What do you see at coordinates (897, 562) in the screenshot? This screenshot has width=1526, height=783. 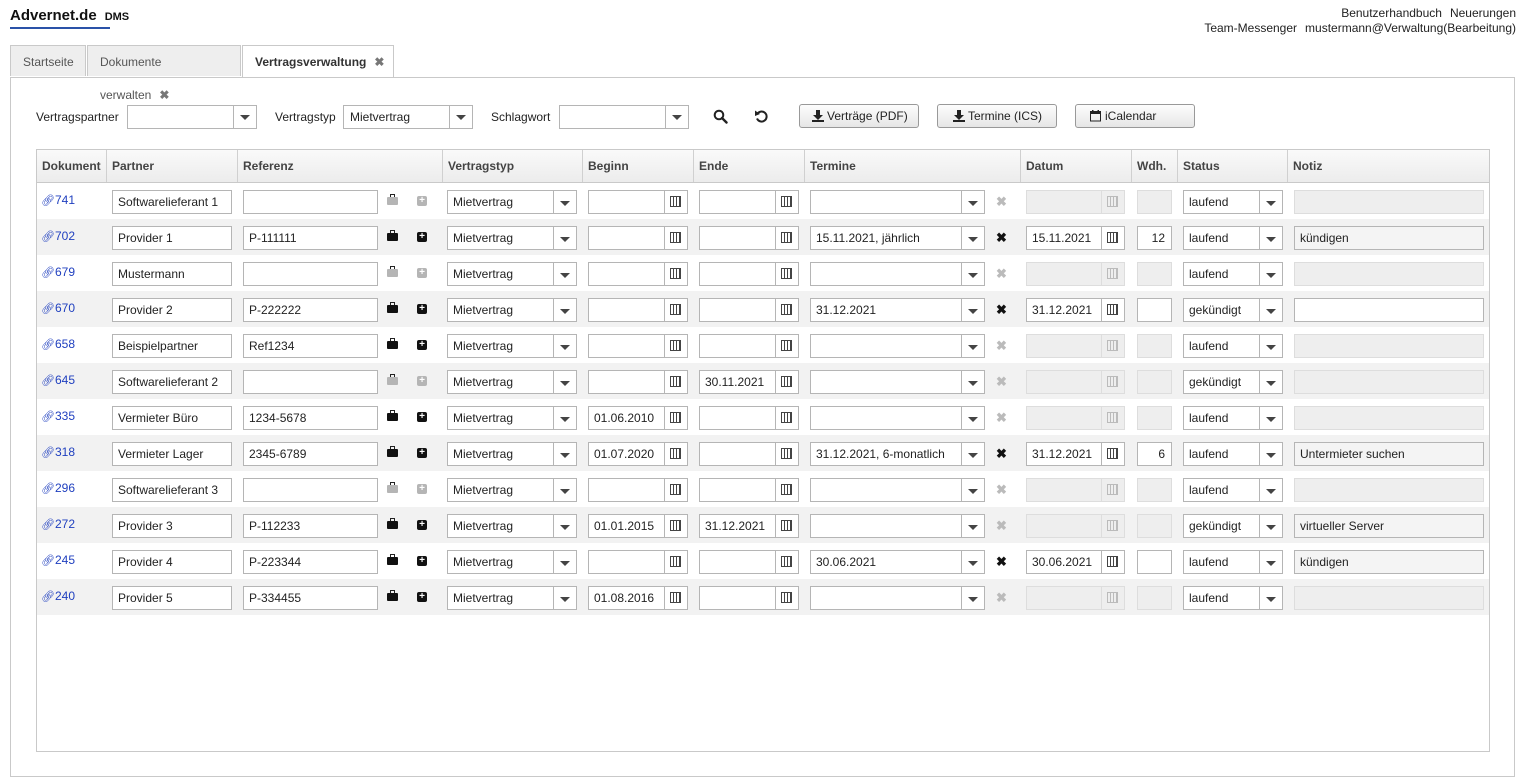 I see `termine-select: 30.06.2021` at bounding box center [897, 562].